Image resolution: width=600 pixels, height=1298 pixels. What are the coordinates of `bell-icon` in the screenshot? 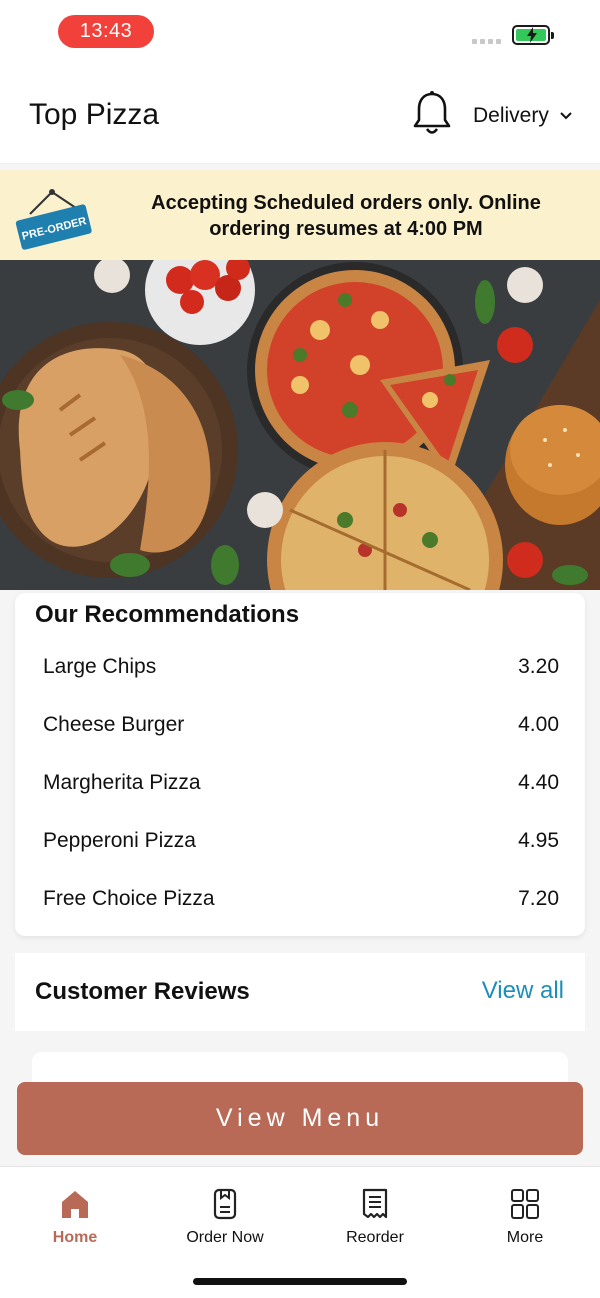 It's located at (432, 114).